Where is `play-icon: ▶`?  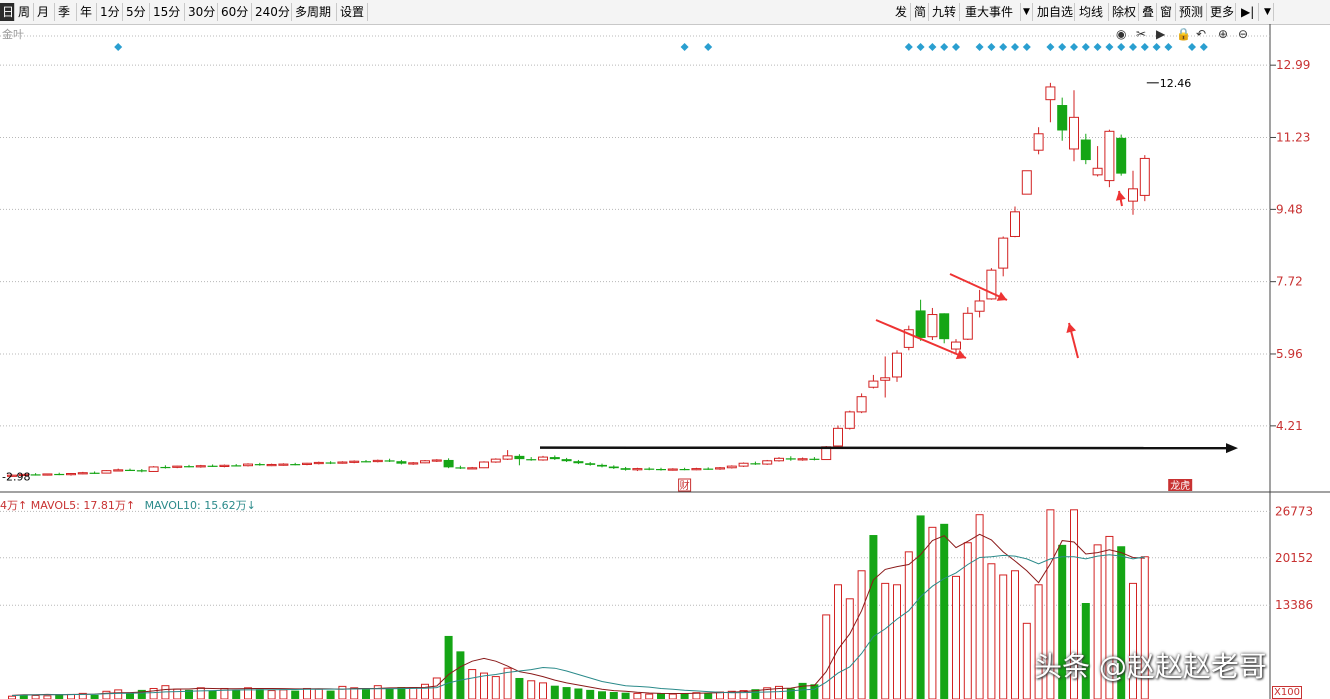
play-icon: ▶ is located at coordinates (1161, 34).